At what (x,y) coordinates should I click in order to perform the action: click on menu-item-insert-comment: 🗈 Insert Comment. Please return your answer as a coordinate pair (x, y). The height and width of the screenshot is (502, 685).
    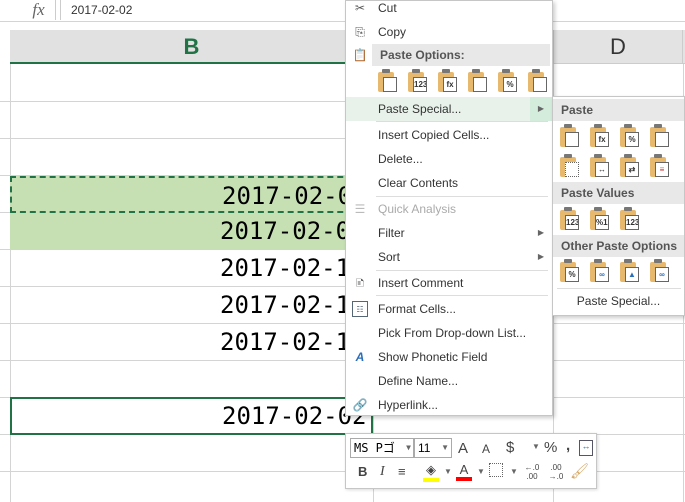
    Looking at the image, I should click on (449, 283).